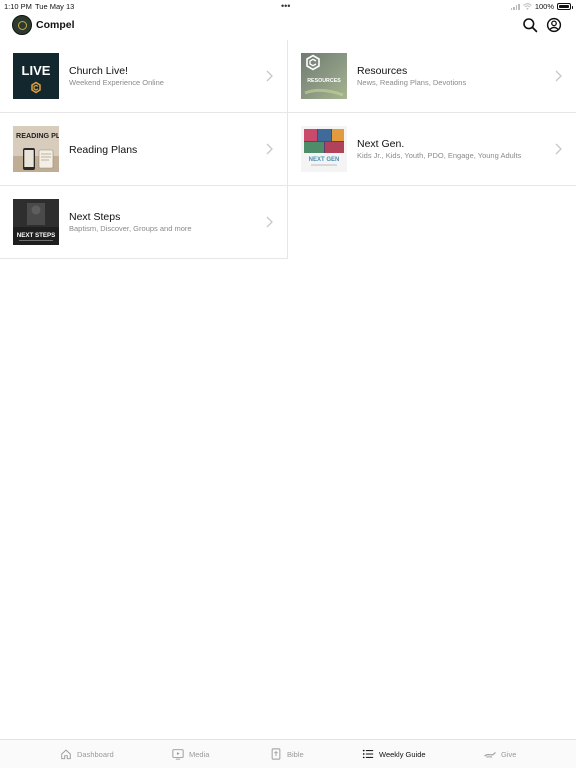  What do you see at coordinates (178, 754) in the screenshot?
I see `play-screen-icon` at bounding box center [178, 754].